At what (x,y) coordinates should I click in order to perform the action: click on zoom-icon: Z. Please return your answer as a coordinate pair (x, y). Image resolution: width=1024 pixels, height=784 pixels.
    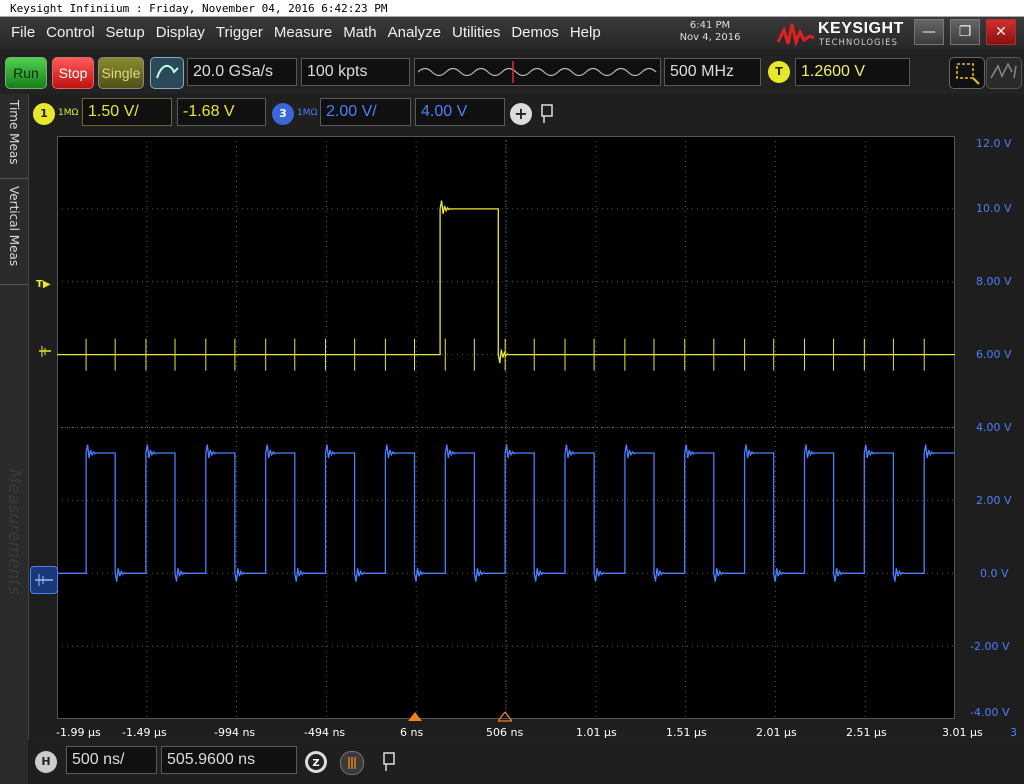
    Looking at the image, I should click on (316, 762).